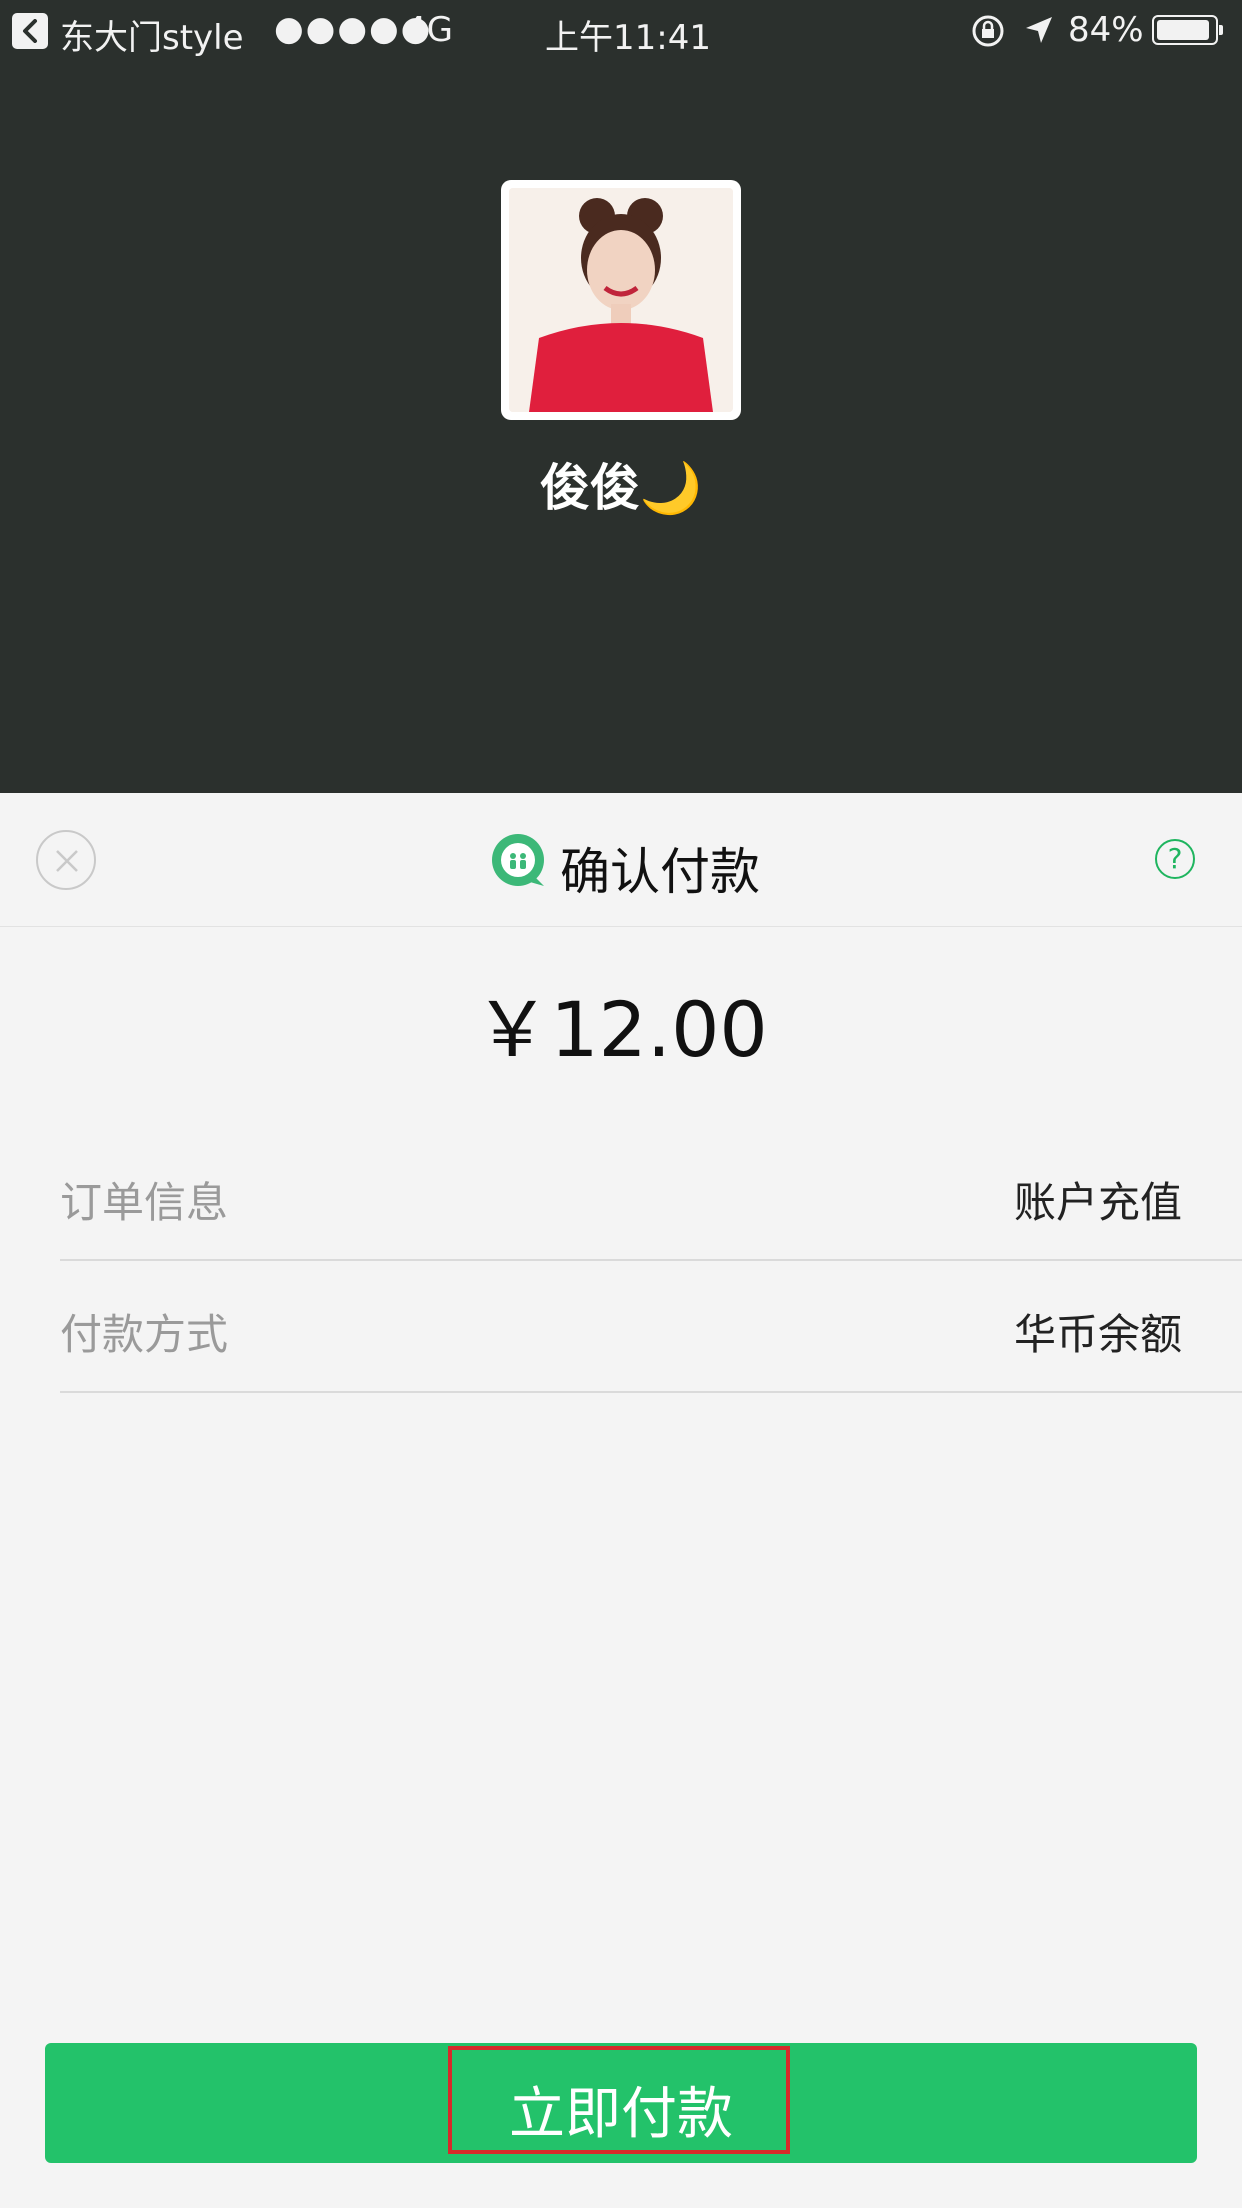 This screenshot has height=2208, width=1242. What do you see at coordinates (429, 30) in the screenshot?
I see `network-type: 4G` at bounding box center [429, 30].